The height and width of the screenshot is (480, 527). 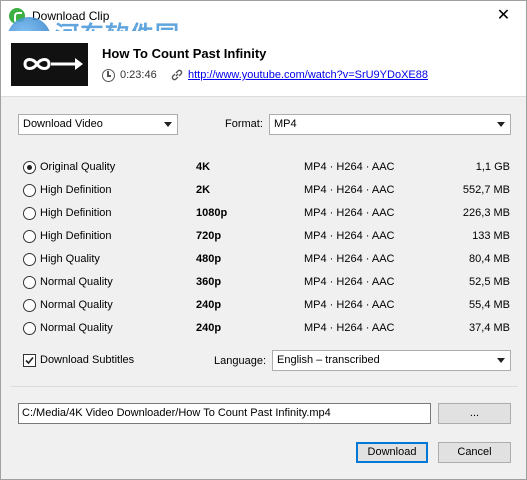 What do you see at coordinates (489, 305) in the screenshot?
I see `quality-size: 55,4 MB` at bounding box center [489, 305].